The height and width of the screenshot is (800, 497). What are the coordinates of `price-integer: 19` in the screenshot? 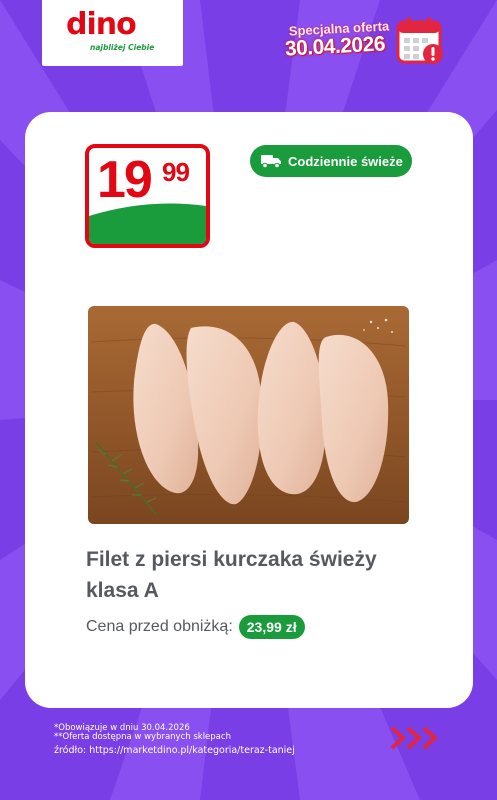 It's located at (125, 180).